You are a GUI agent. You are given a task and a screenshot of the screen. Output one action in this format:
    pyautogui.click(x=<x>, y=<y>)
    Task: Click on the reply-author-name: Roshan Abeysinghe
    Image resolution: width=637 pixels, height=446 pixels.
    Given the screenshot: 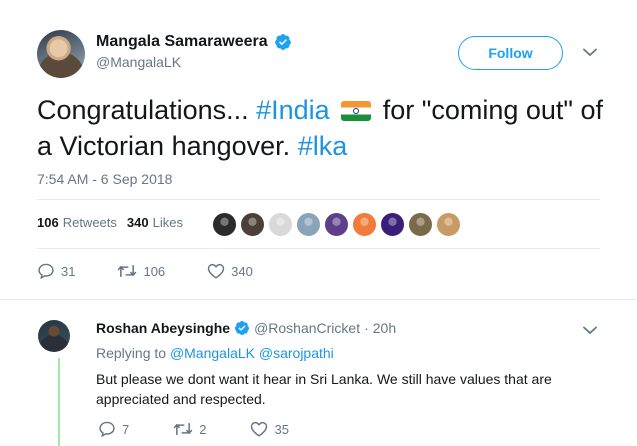 What is the action you would take?
    pyautogui.click(x=163, y=328)
    